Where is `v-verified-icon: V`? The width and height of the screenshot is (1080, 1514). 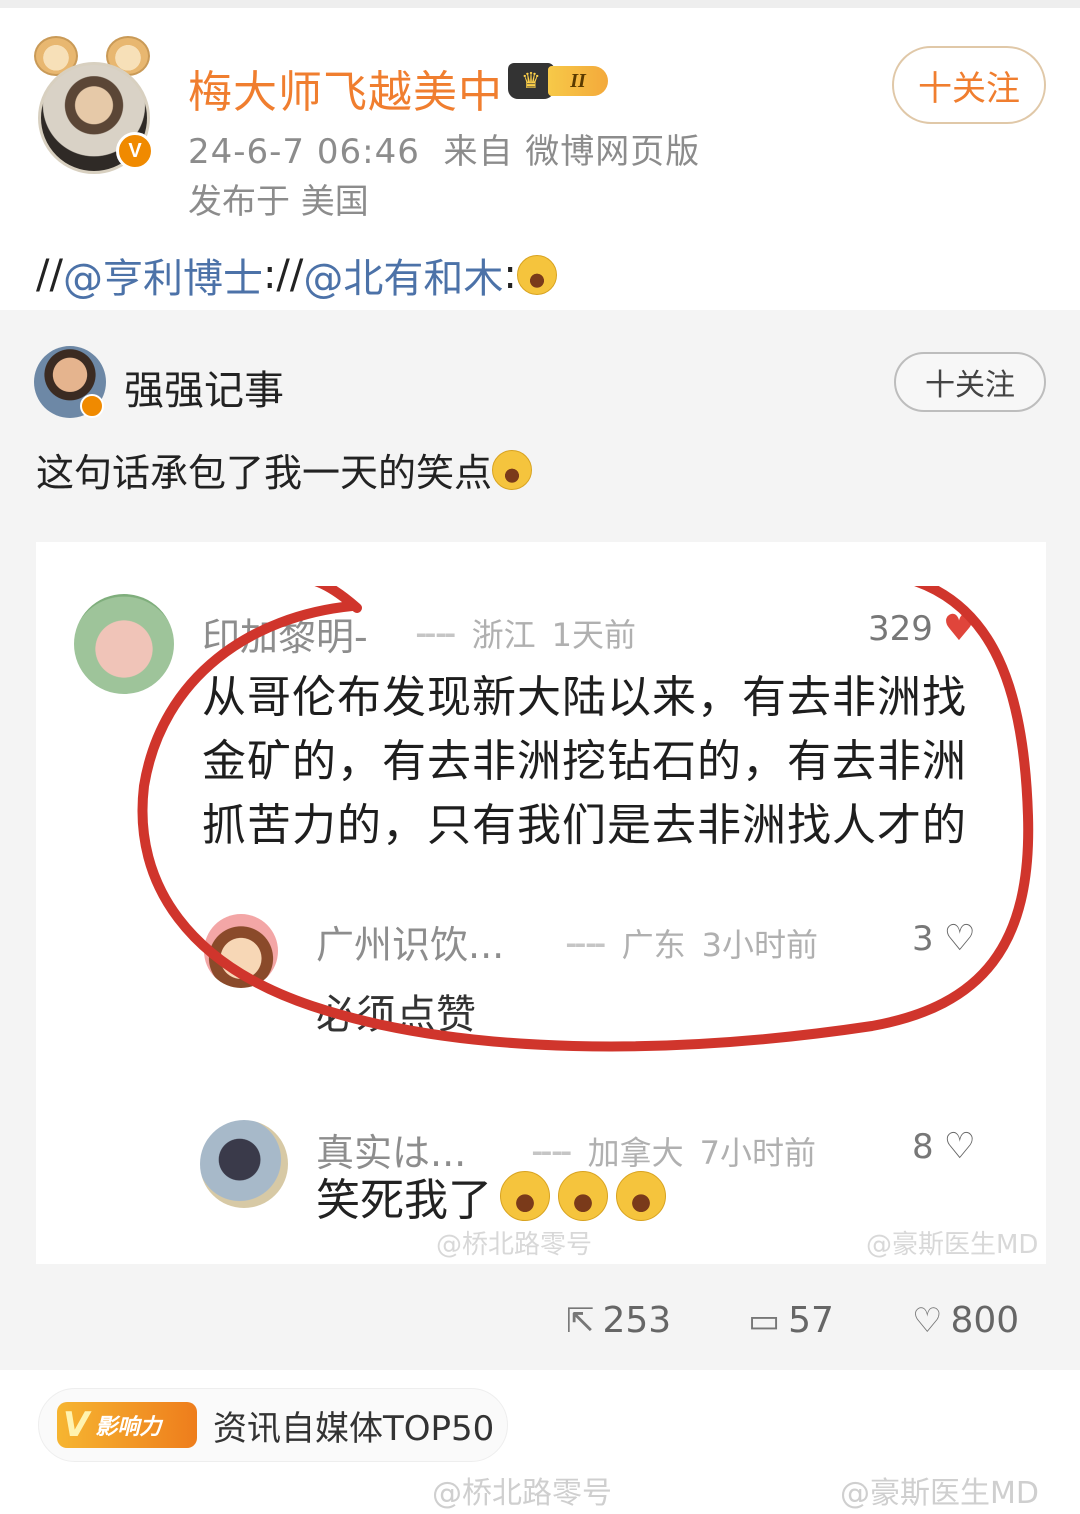 v-verified-icon: V is located at coordinates (135, 151).